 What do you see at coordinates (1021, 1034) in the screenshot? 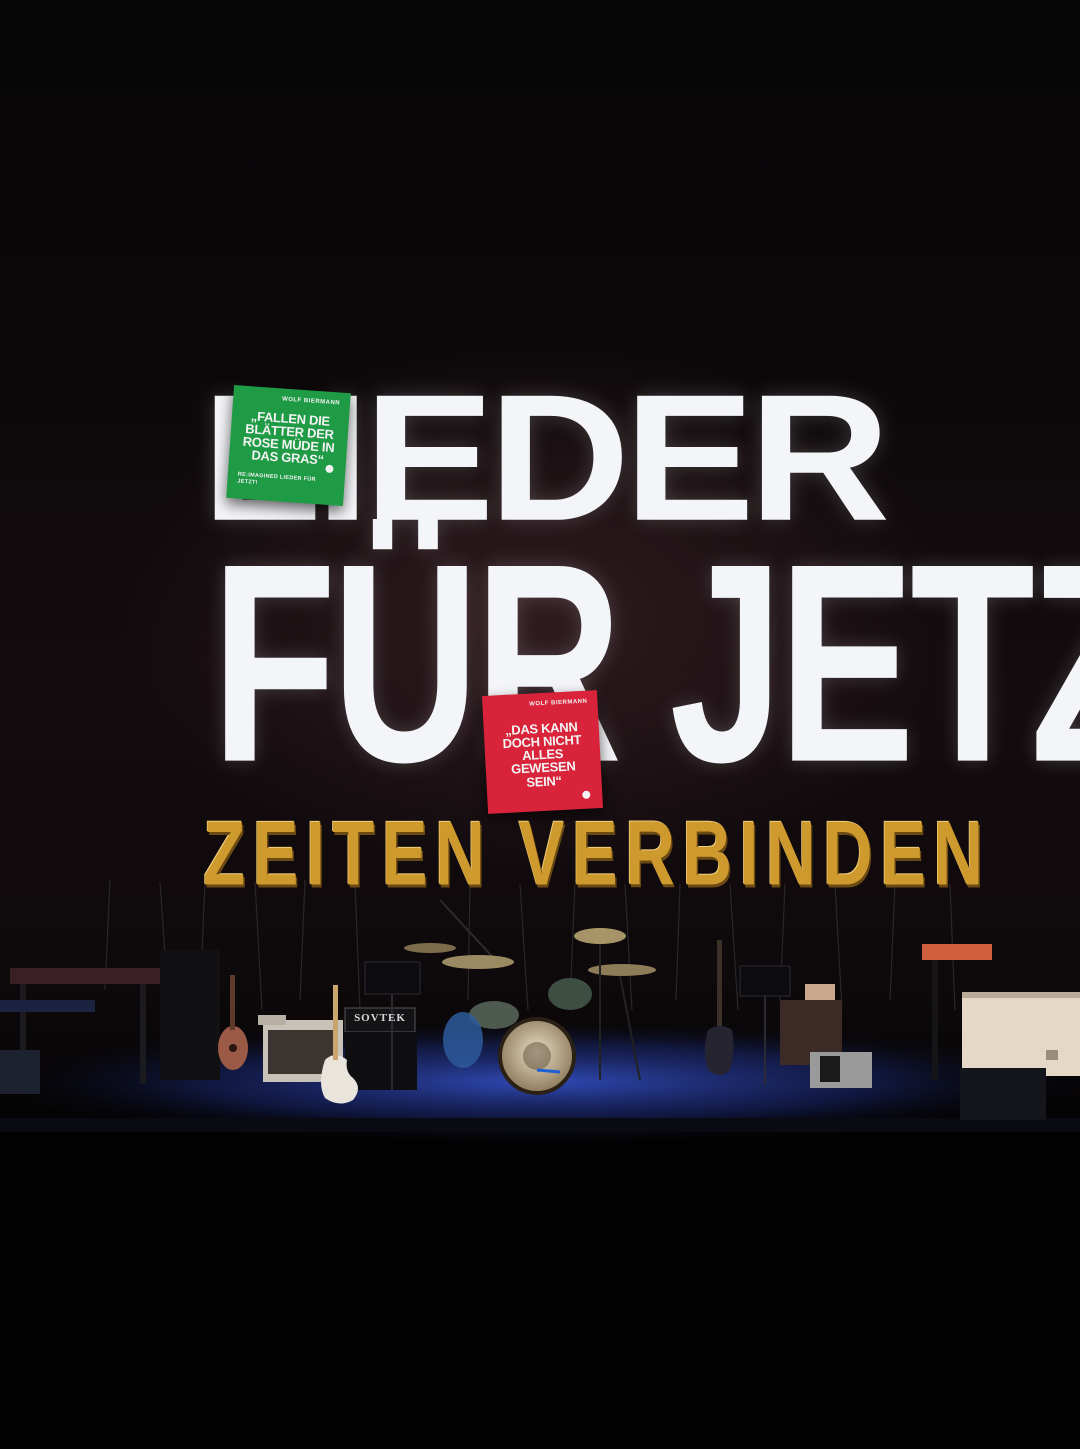
I see `flight-case` at bounding box center [1021, 1034].